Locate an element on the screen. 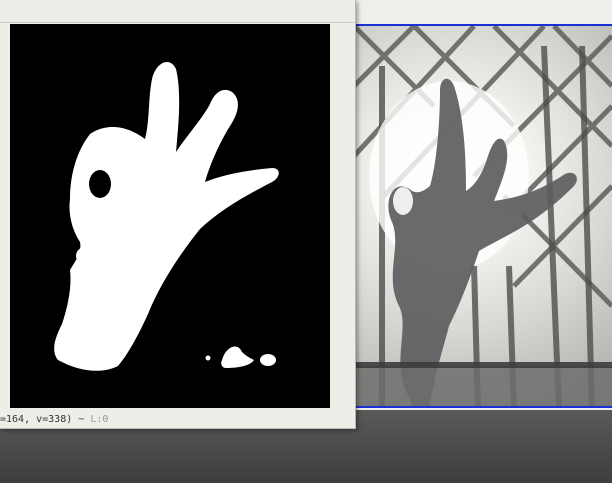 The image size is (612, 483). status-bar: =164, v=338) ~ L:0 is located at coordinates (177, 420).